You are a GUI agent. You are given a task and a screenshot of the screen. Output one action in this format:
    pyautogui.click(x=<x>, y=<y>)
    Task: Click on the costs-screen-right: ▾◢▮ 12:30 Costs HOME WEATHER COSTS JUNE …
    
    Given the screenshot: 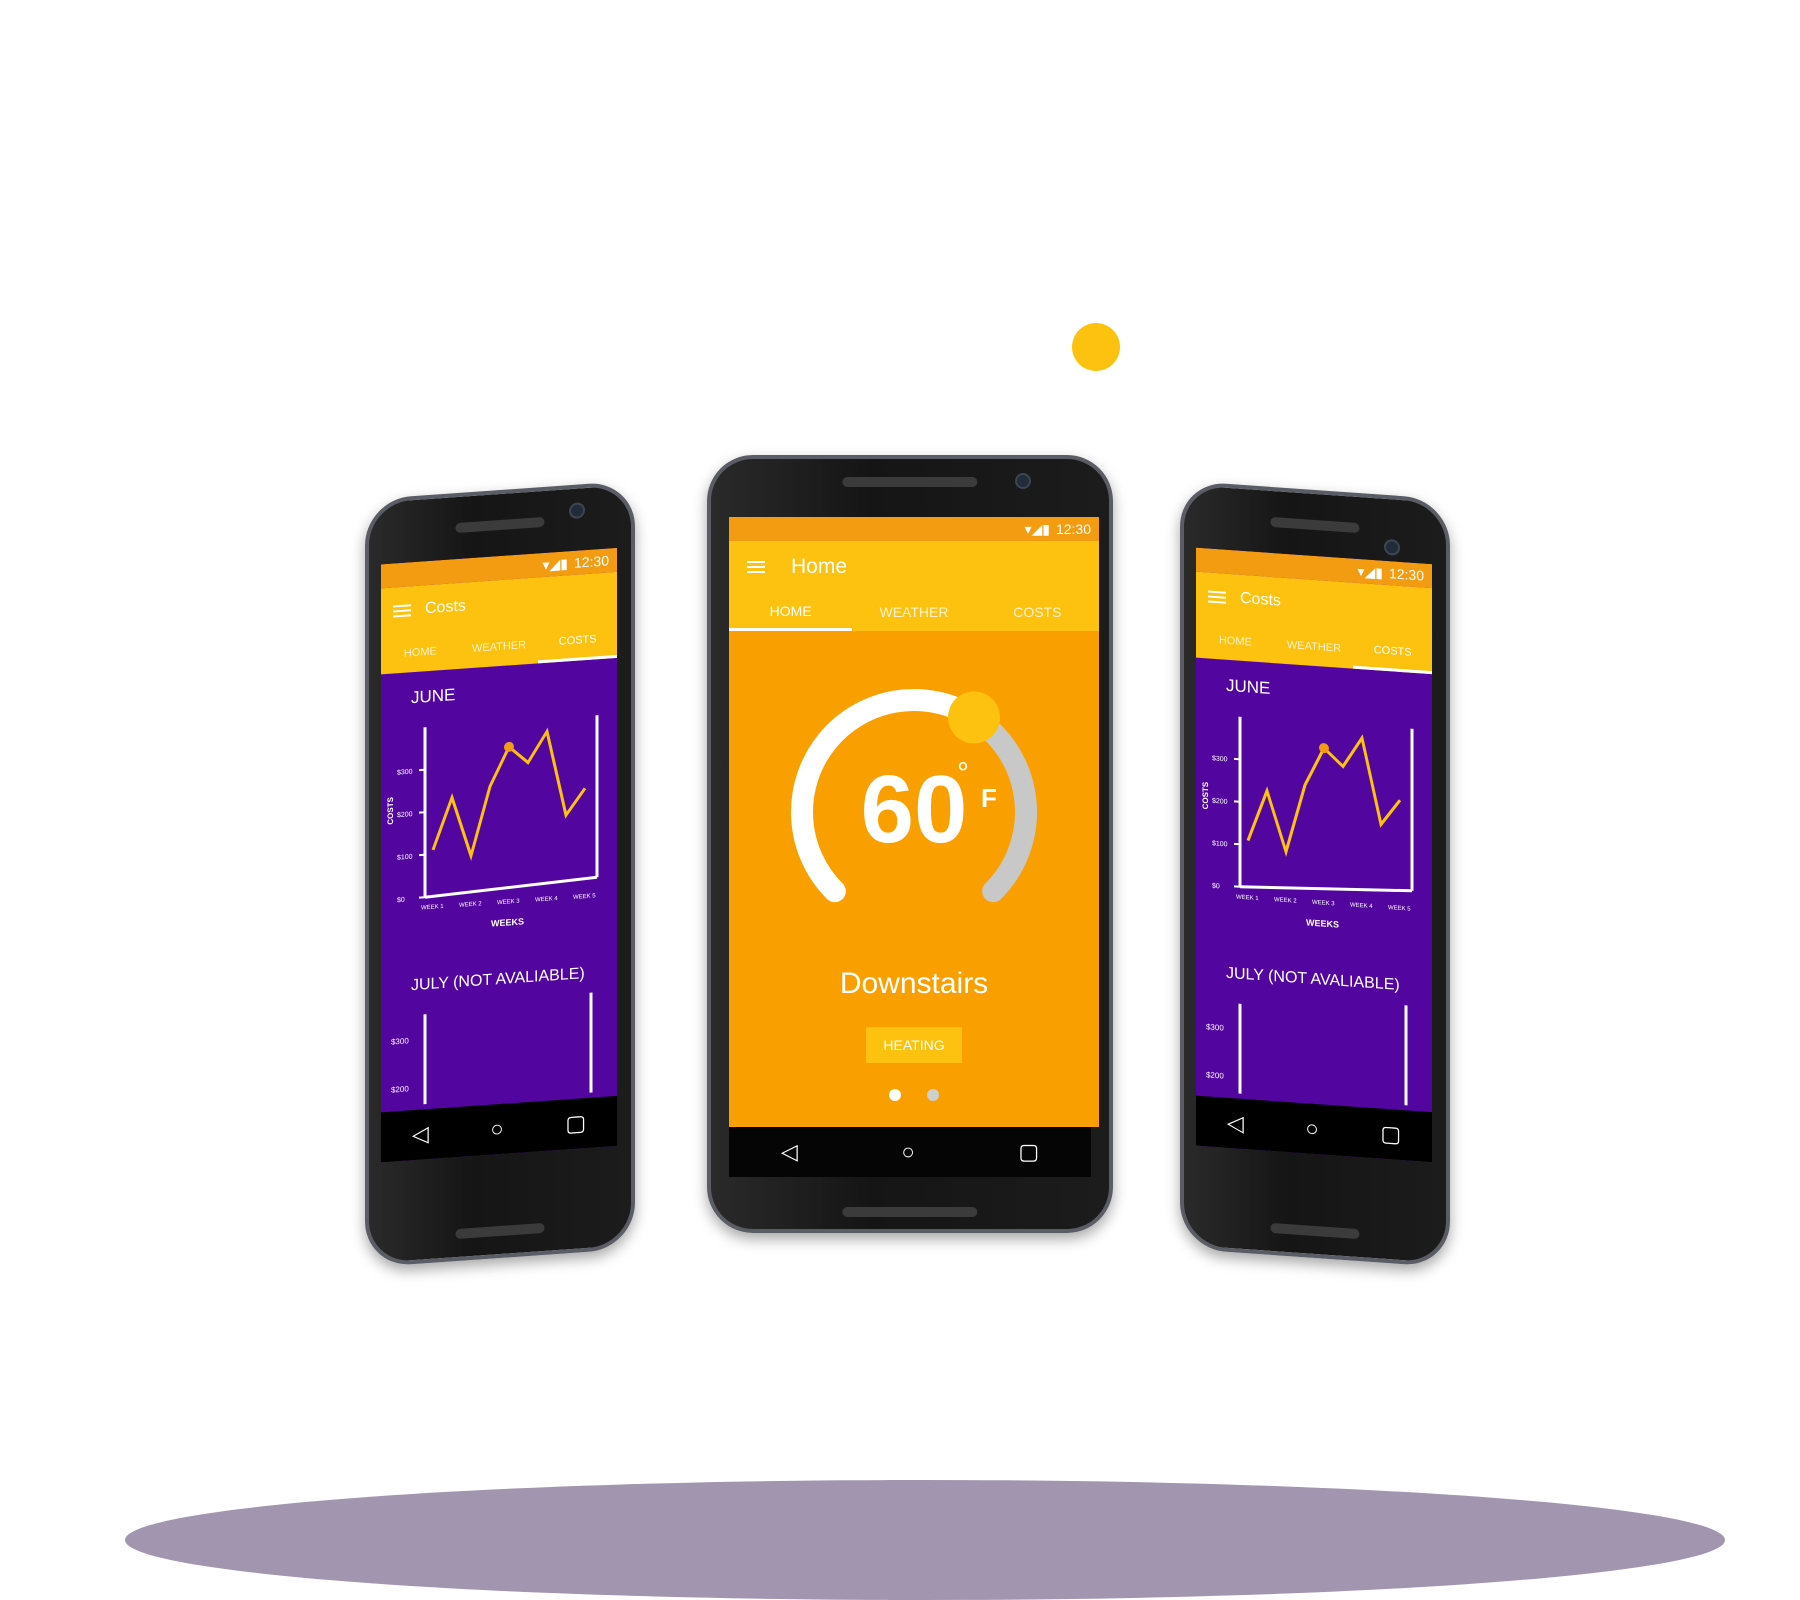 What is the action you would take?
    pyautogui.click(x=1314, y=855)
    